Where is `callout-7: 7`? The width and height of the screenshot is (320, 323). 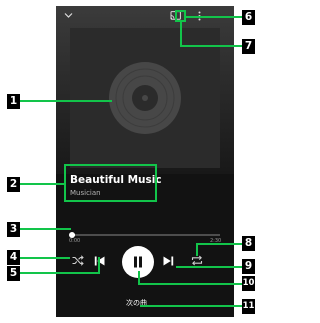 callout-7: 7 is located at coordinates (248, 46).